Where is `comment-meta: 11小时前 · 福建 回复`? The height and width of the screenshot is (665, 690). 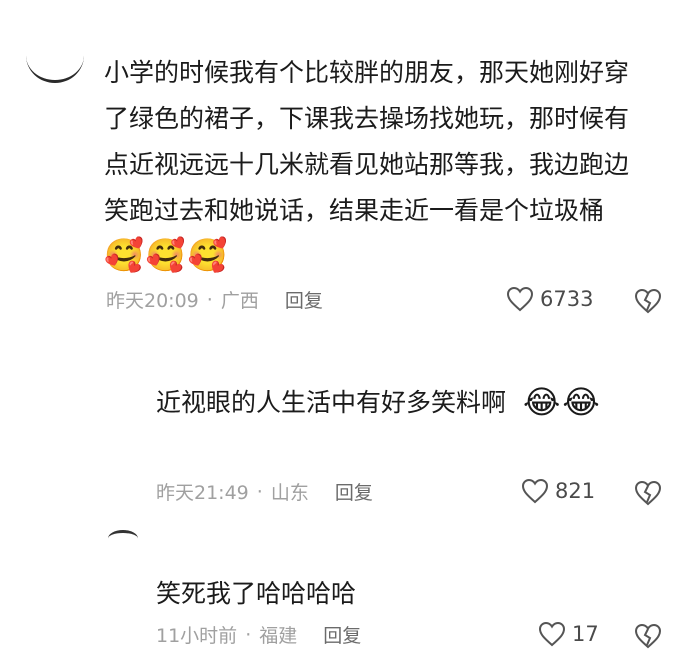
comment-meta: 11小时前 · 福建 回复 is located at coordinates (258, 634).